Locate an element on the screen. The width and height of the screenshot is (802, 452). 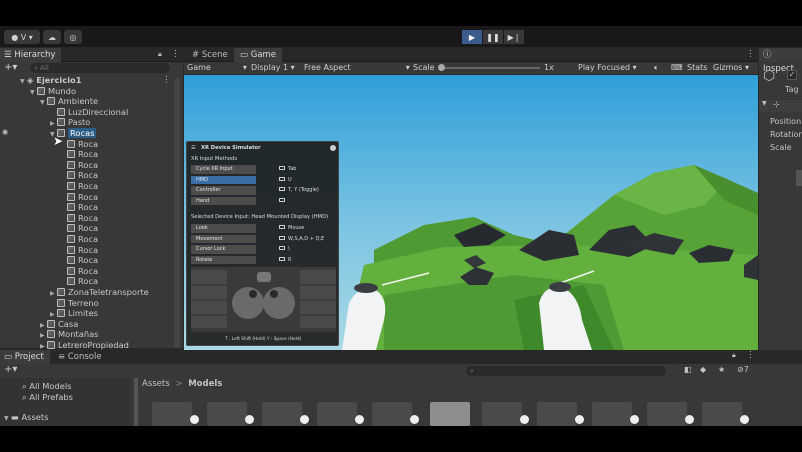
tab-scene: # Scene is located at coordinates (210, 55).